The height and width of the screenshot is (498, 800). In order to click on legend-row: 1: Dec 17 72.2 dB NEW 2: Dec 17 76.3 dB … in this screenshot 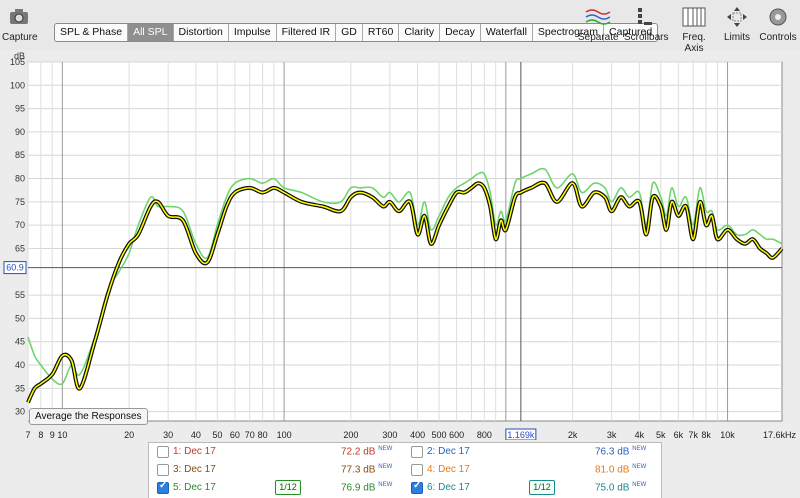, I will do `click(405, 452)`.